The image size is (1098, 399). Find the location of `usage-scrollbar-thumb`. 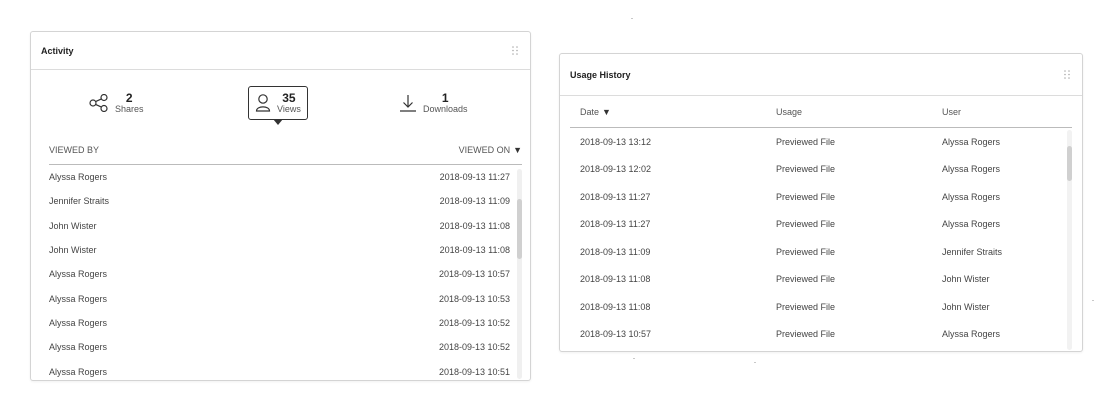

usage-scrollbar-thumb is located at coordinates (1069, 163).